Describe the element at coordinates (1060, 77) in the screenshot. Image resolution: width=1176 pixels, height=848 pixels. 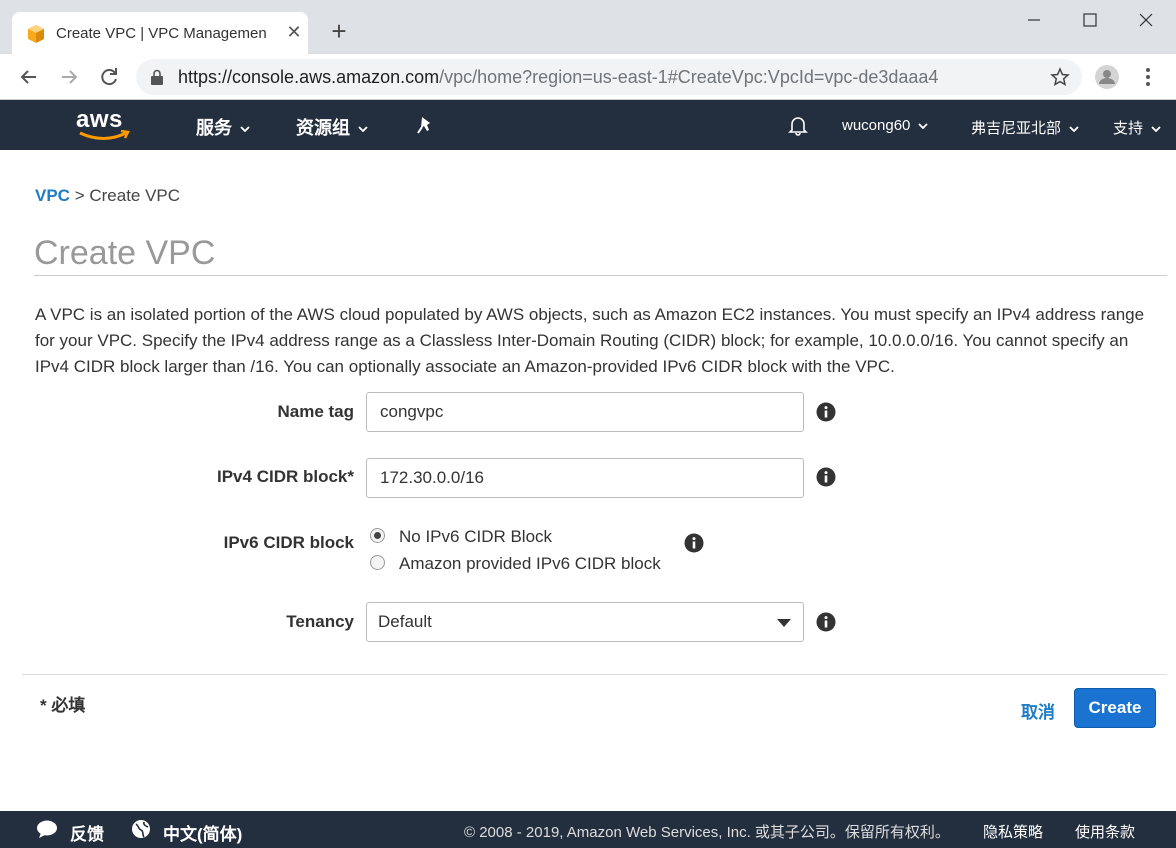
I see `bookmark-star-icon` at that location.